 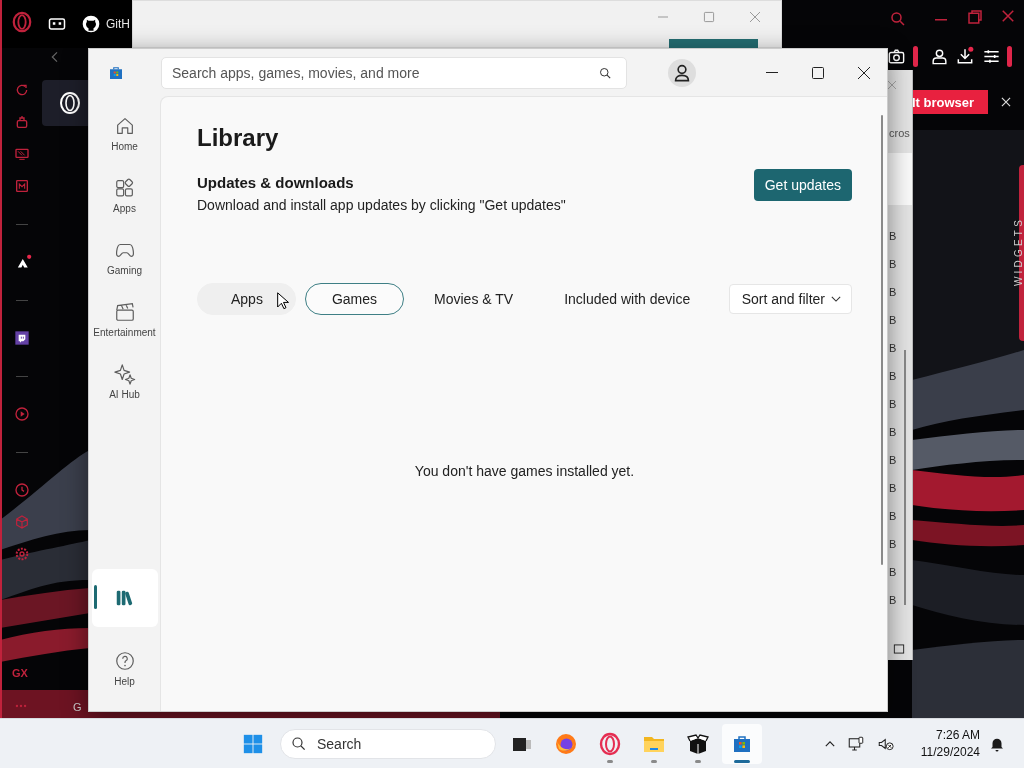 I want to click on ring-browser-icon, so click(x=610, y=743).